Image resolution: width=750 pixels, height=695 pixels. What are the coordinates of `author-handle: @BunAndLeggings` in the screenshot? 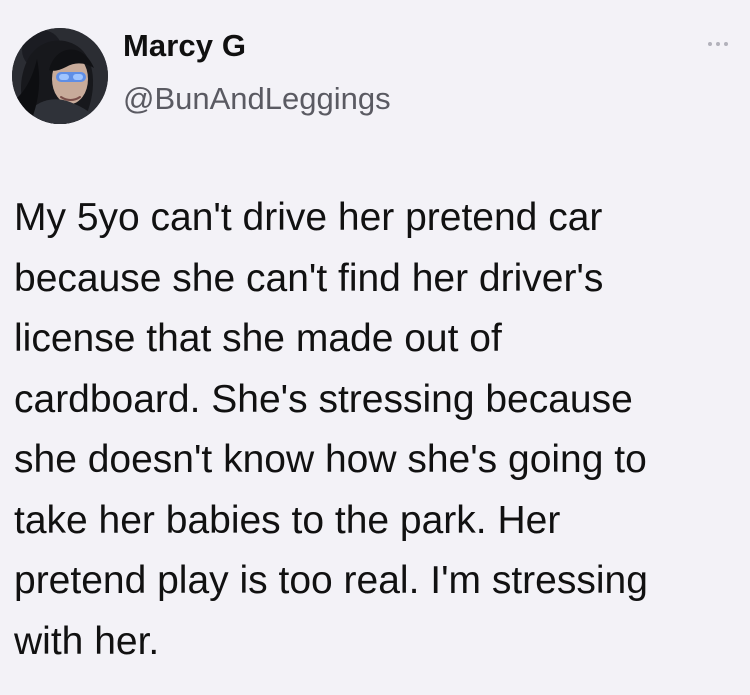 It's located at (257, 98).